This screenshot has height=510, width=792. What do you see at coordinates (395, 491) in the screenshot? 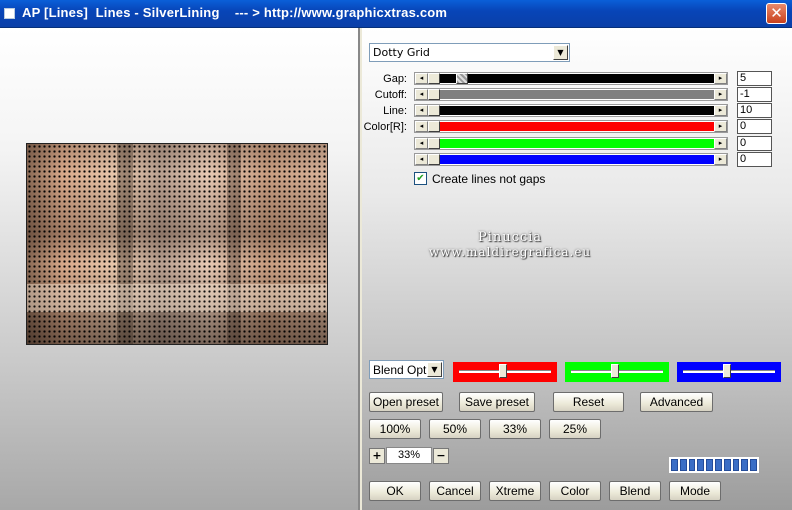
I see `ok-button: OK` at bounding box center [395, 491].